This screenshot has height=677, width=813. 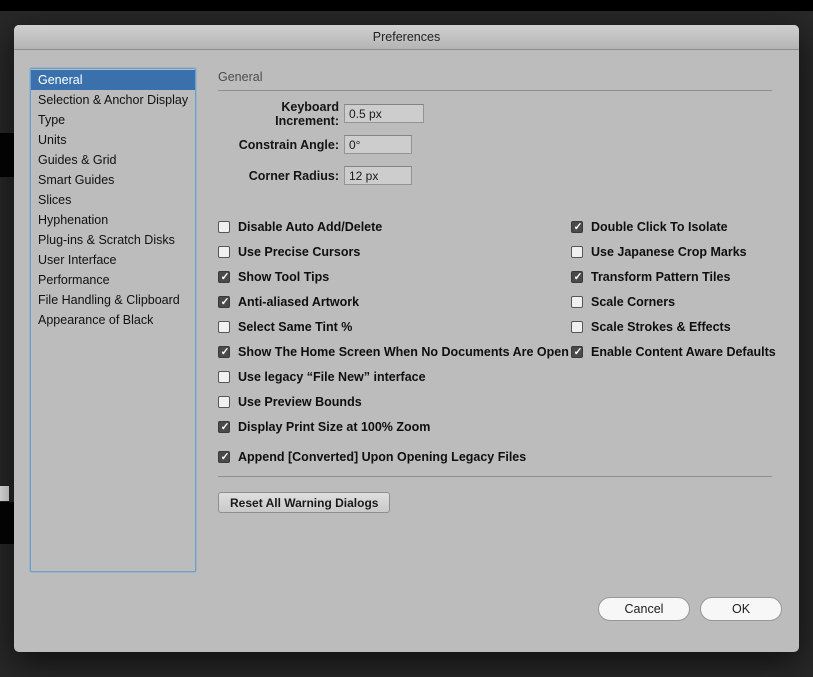 I want to click on sidebar-item-label: Smart Guides, so click(x=76, y=180).